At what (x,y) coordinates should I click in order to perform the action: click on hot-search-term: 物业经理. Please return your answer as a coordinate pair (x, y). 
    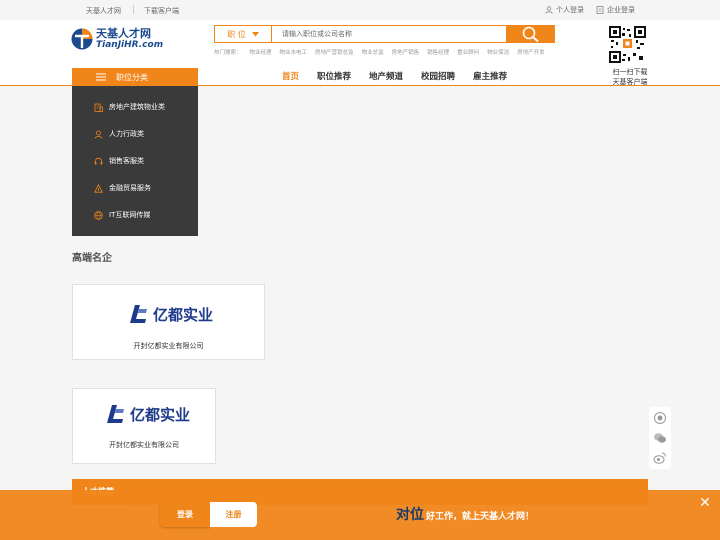
    Looking at the image, I should click on (261, 52).